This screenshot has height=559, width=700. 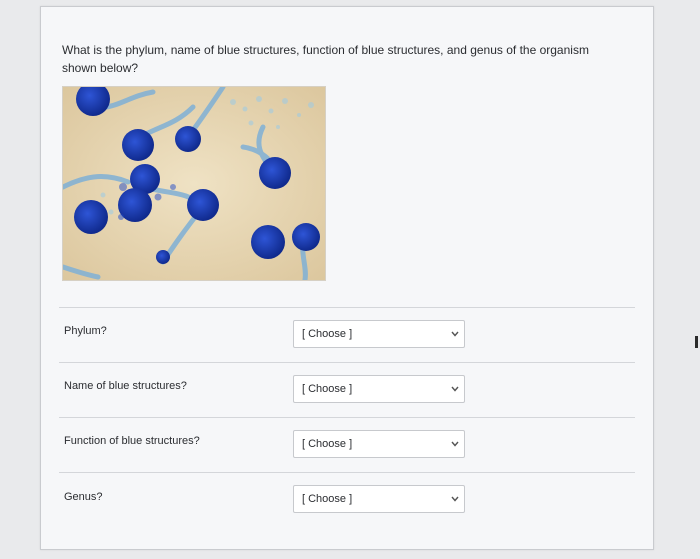 I want to click on blue-structures-name-label: Name of blue structures?, so click(x=125, y=386).